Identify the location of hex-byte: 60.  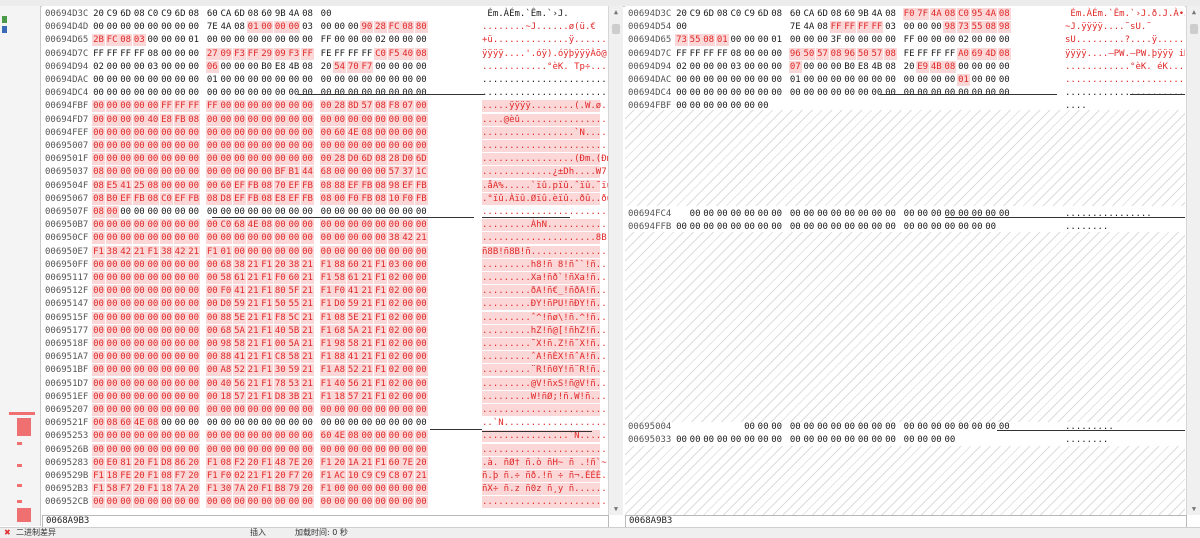
(340, 132).